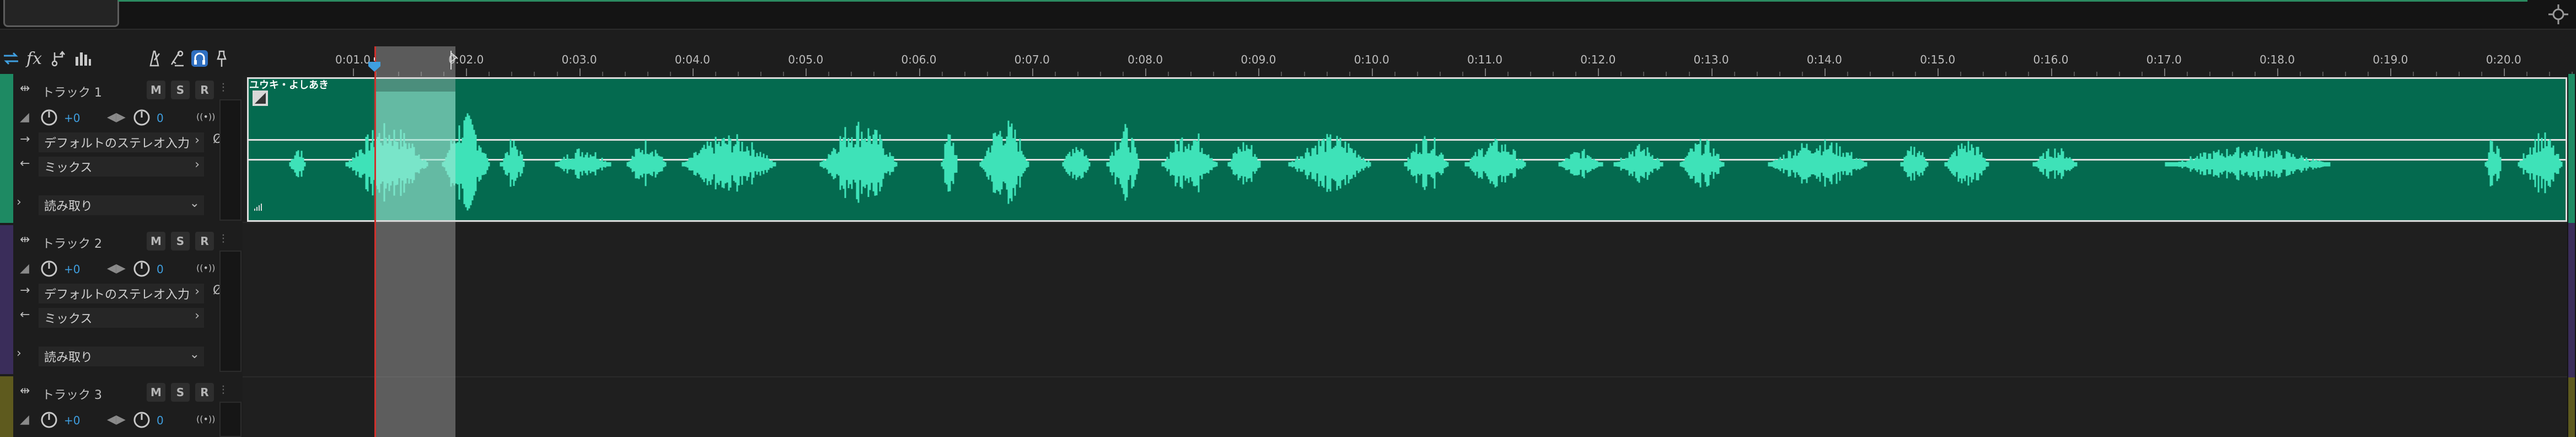 The image size is (2576, 437). What do you see at coordinates (34, 58) in the screenshot?
I see `fx-button: fx` at bounding box center [34, 58].